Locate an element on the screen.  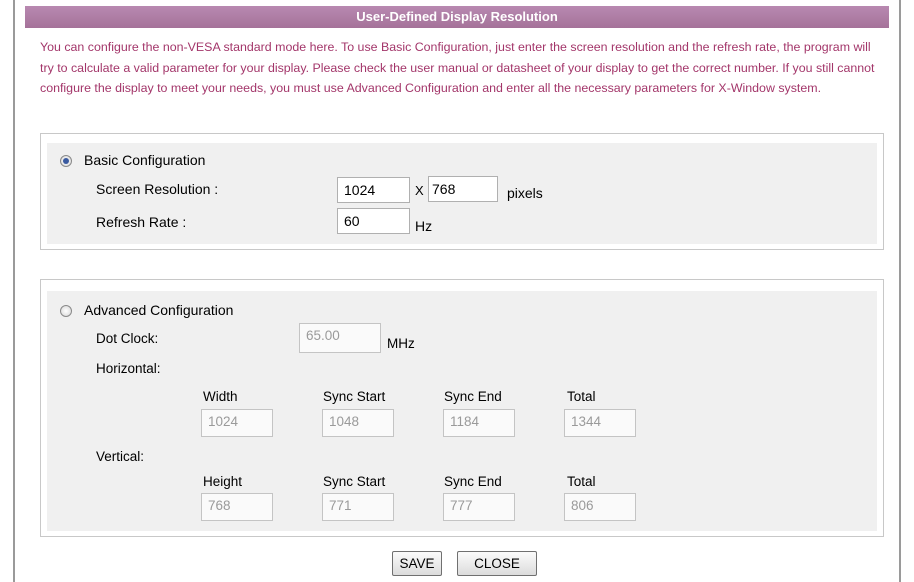
basic-config-label: Basic Configuration is located at coordinates (145, 160).